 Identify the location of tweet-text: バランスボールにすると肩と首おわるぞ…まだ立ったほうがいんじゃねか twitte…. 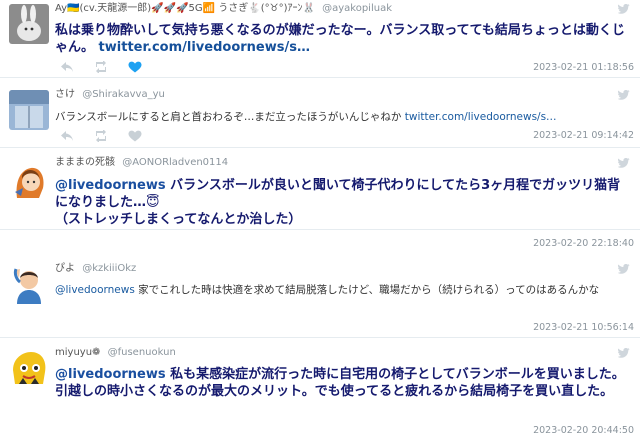
(343, 117).